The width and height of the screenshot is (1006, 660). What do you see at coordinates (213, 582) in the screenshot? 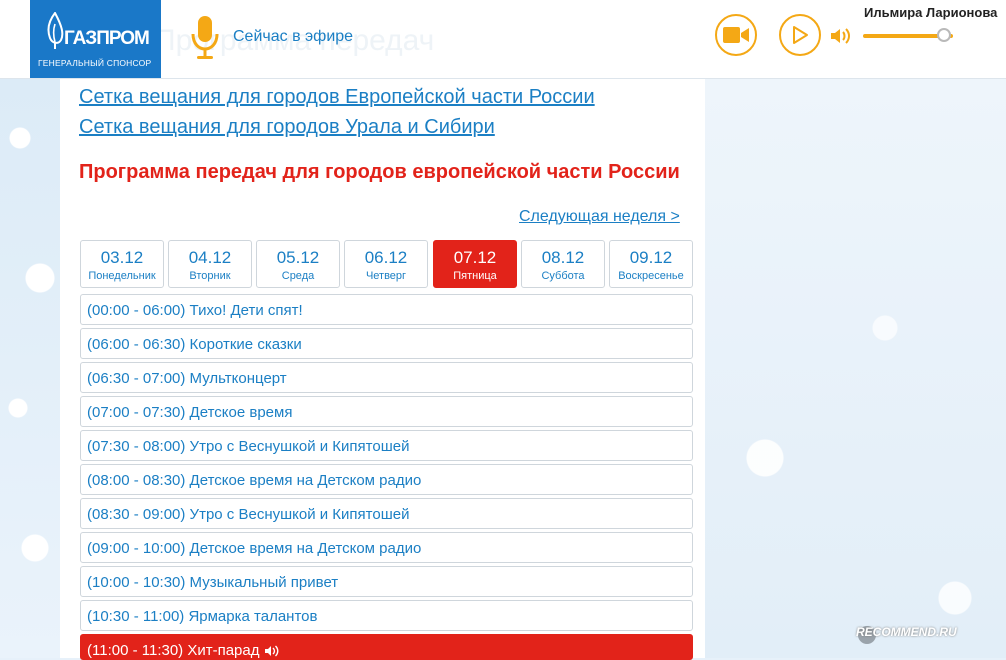
I see `schedule-row-text: (10:00 - 10:30) Музыкальный привет` at bounding box center [213, 582].